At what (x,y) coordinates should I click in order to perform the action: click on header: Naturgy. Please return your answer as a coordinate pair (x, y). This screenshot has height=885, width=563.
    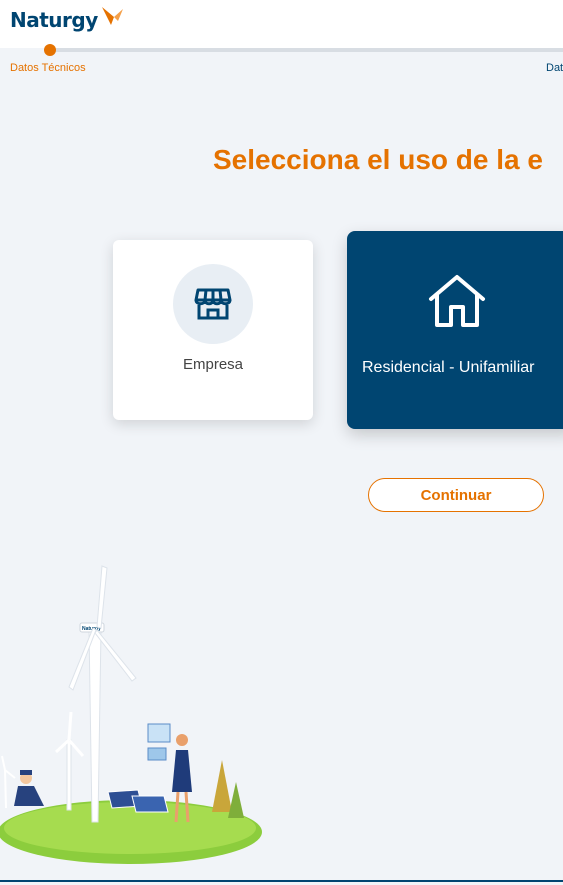
    Looking at the image, I should click on (281, 24).